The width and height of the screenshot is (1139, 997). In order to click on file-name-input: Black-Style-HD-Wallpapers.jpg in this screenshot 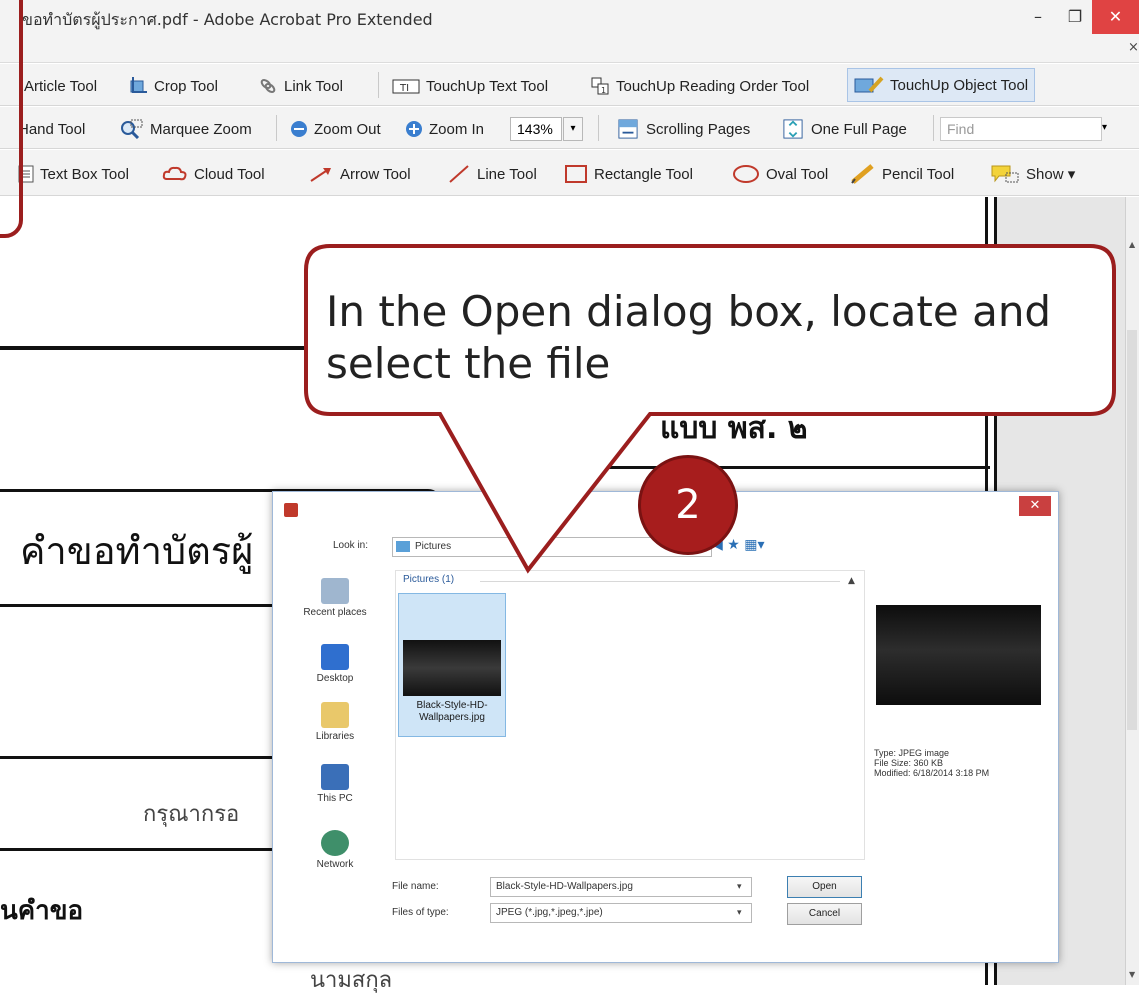, I will do `click(621, 887)`.